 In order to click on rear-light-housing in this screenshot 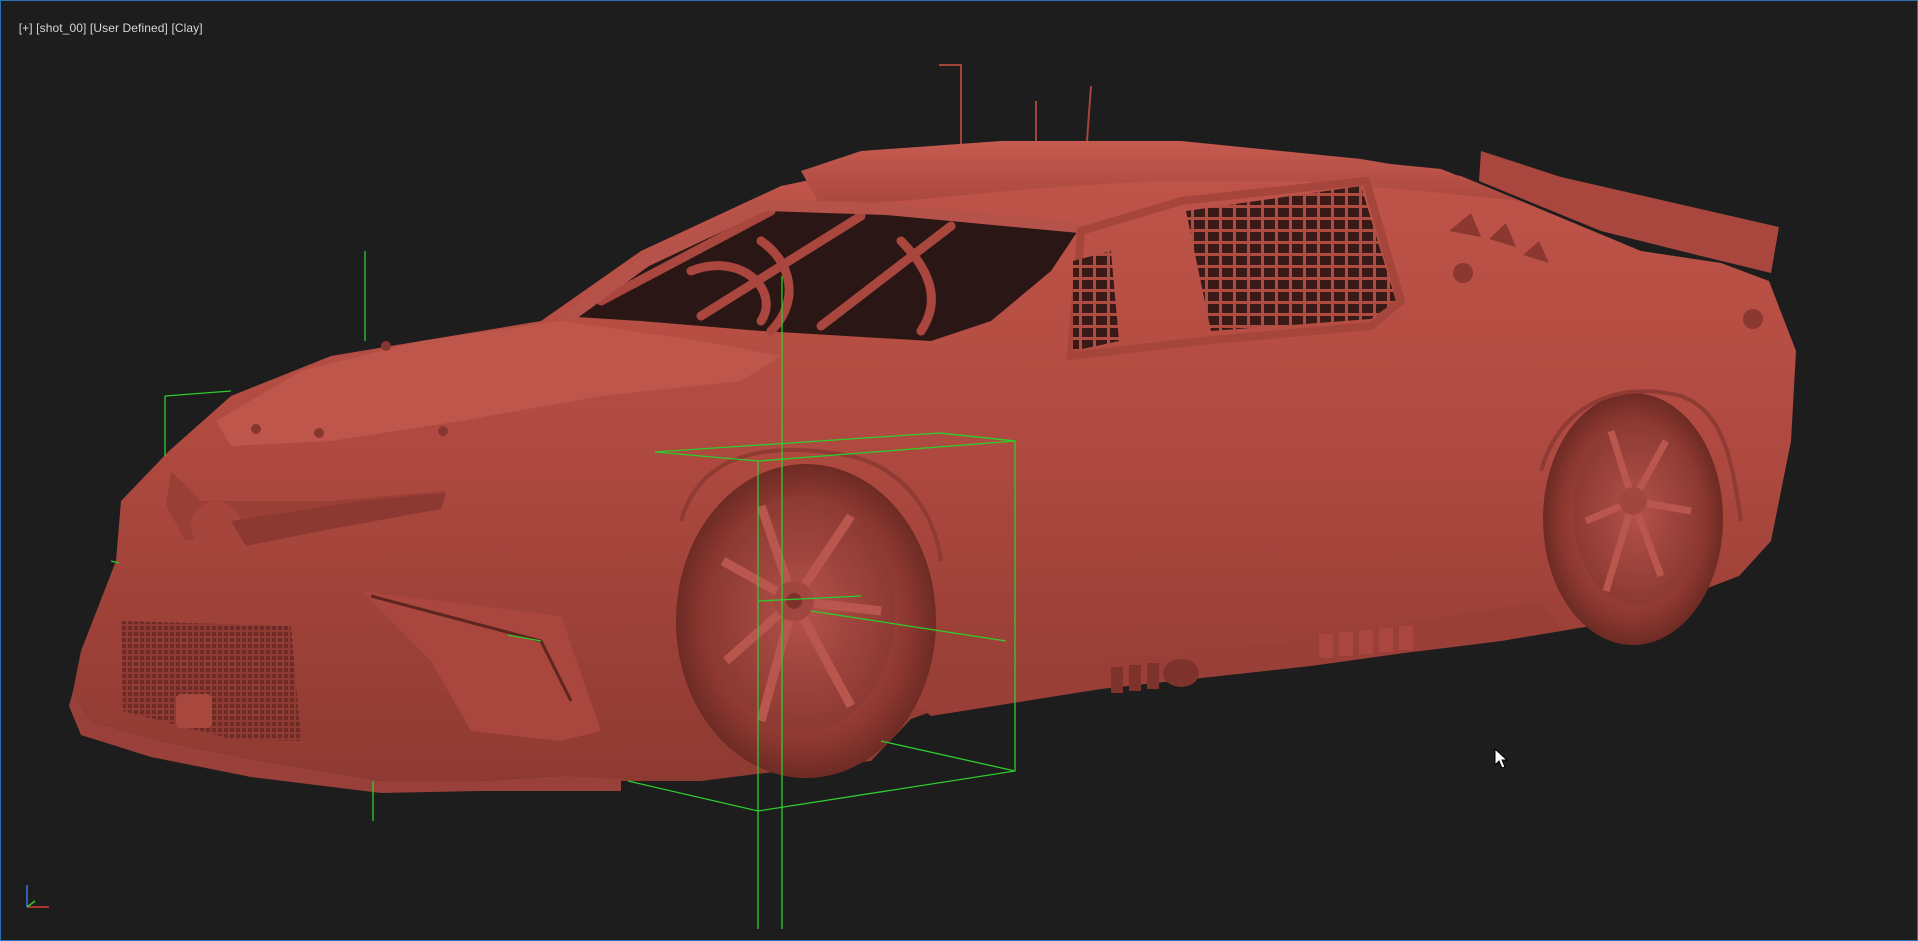, I will do `click(1753, 319)`.